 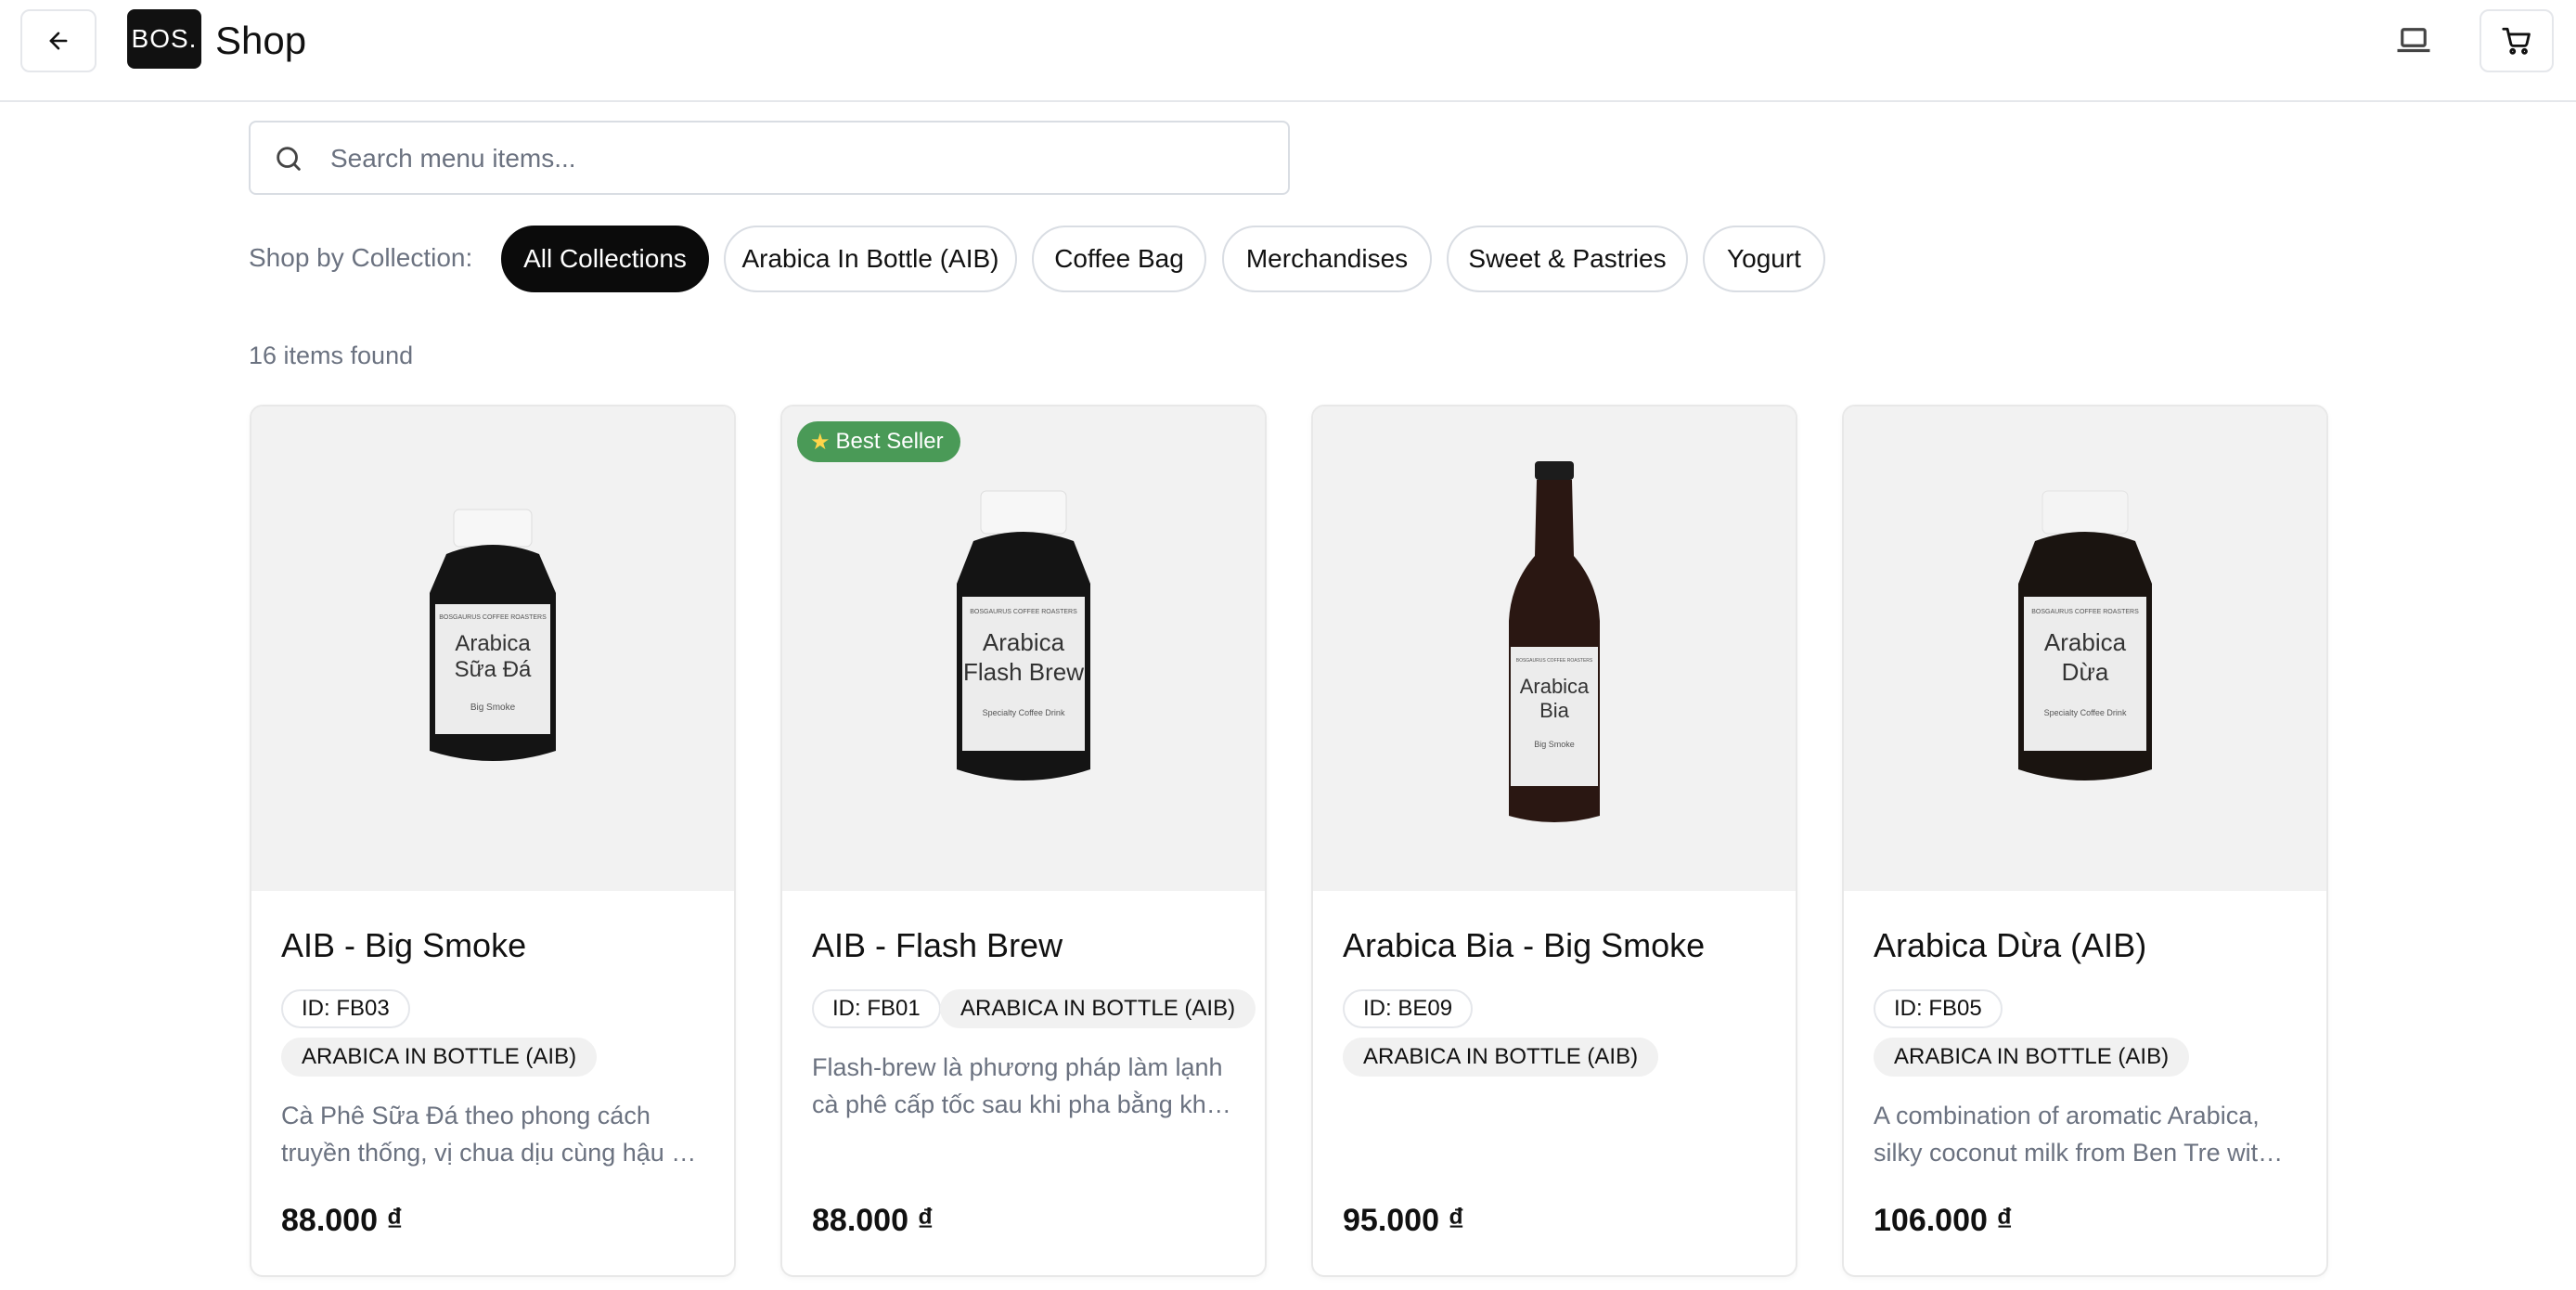 I want to click on search-box, so click(x=769, y=158).